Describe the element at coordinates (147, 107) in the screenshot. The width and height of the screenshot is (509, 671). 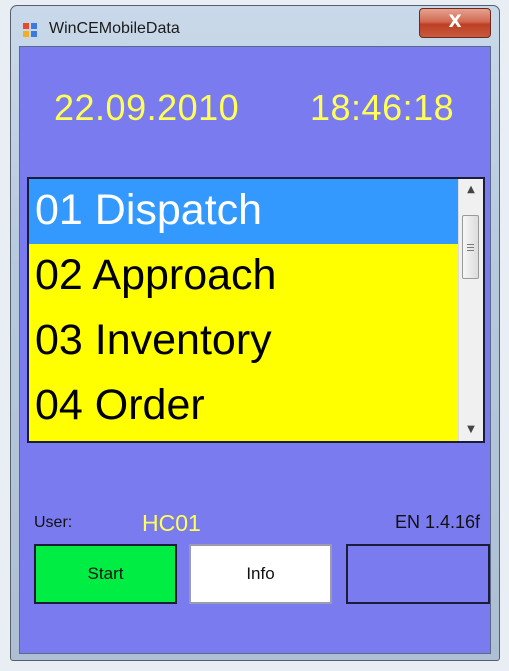
I see `date-display: 22.09.2010` at that location.